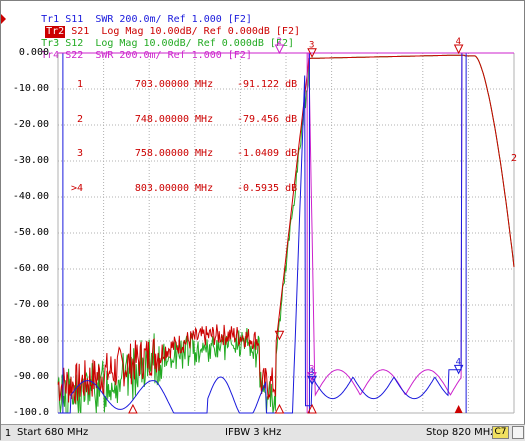 The width and height of the screenshot is (525, 441). I want to click on marker-row: >4 803.00000 MHz -0.5935 dB, so click(179, 189).